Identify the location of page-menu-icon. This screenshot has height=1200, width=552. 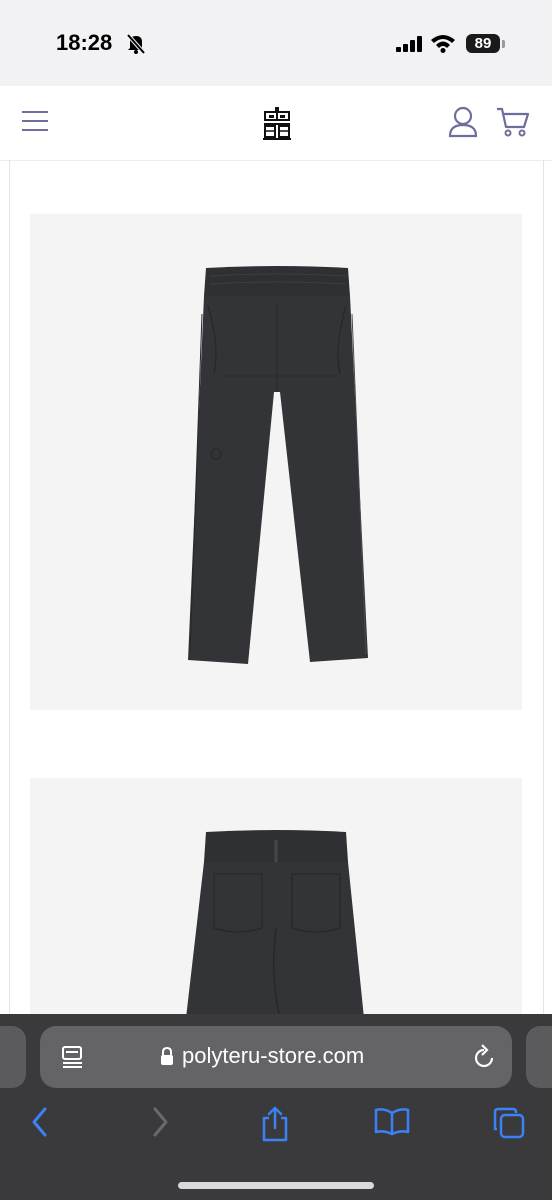
(74, 1059).